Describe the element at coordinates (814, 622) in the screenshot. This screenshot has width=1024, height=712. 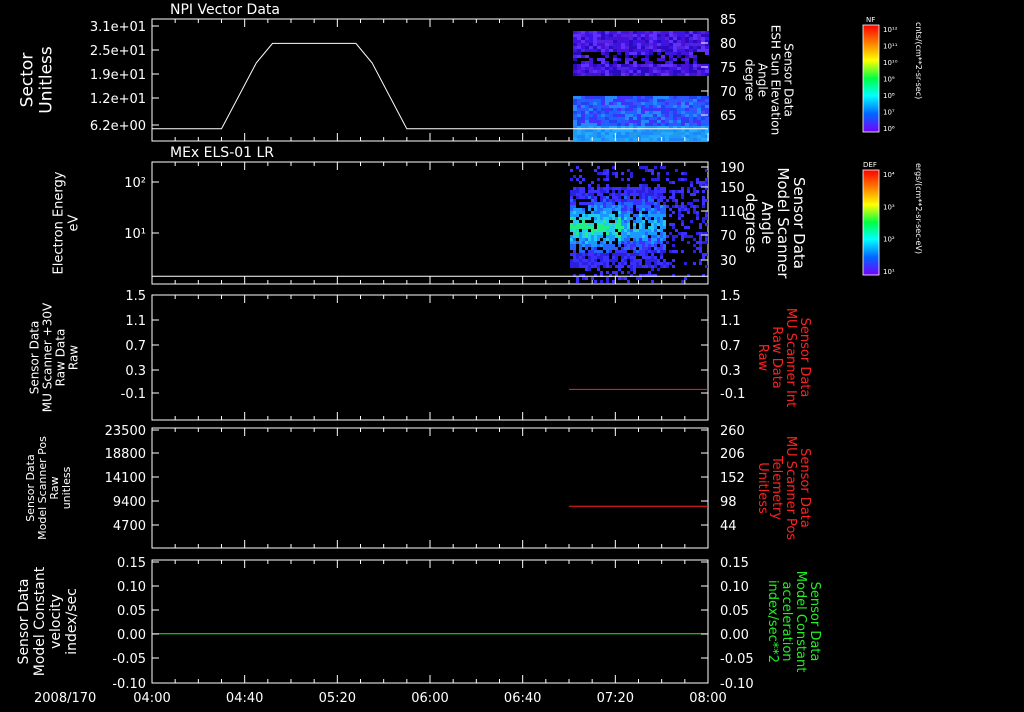
I see `axis-label-line: Sensor Data` at that location.